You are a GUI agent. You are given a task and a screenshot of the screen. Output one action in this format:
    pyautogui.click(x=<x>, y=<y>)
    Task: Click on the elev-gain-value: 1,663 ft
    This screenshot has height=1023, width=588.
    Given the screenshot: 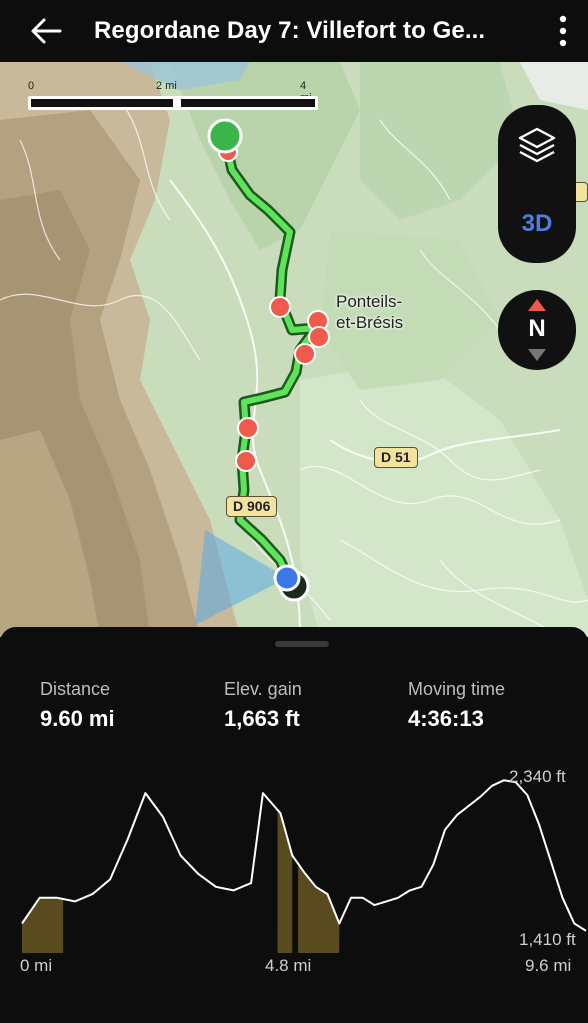 What is the action you would take?
    pyautogui.click(x=262, y=718)
    